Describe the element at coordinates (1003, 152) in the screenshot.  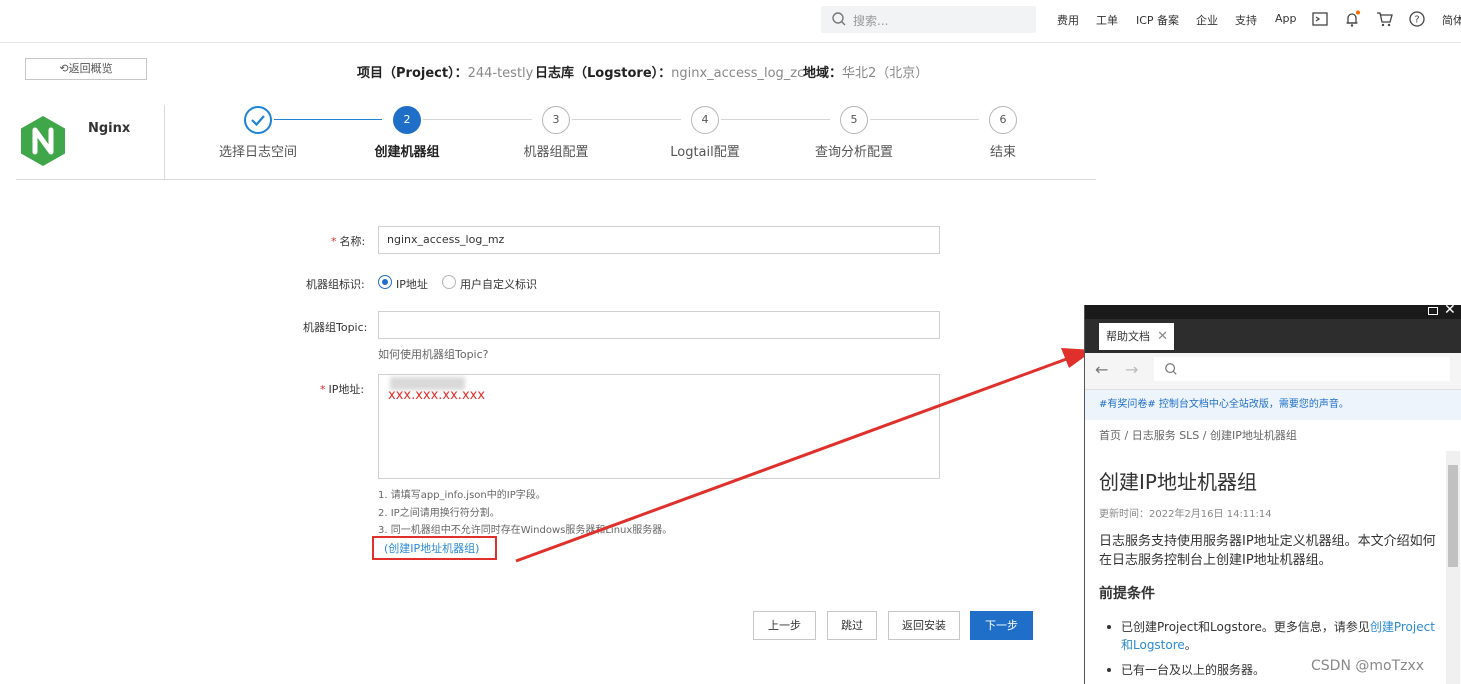
I see `step-6-label: 结束` at that location.